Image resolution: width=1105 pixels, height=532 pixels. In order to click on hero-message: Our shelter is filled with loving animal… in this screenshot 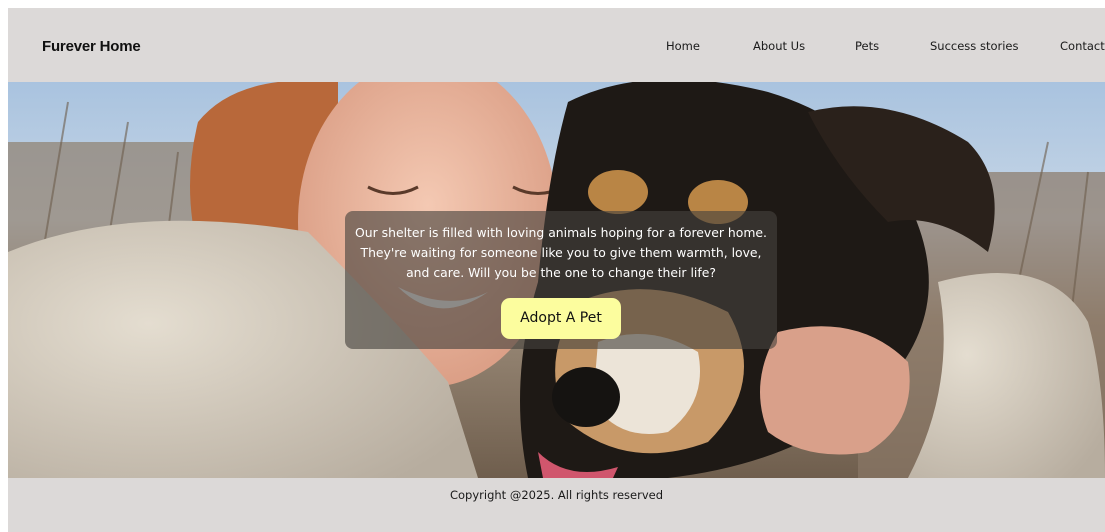, I will do `click(561, 252)`.